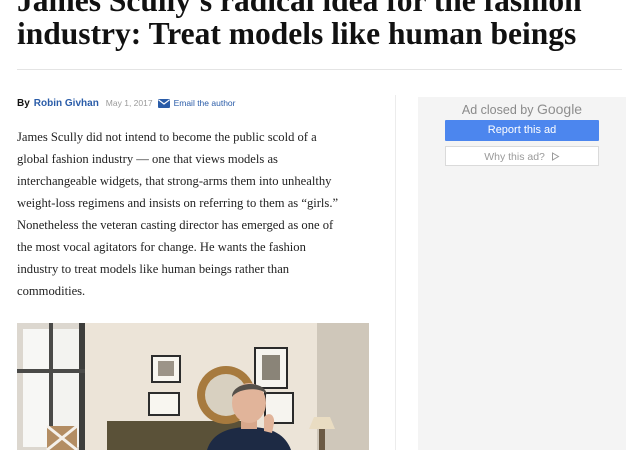 The image size is (640, 450). Describe the element at coordinates (51, 291) in the screenshot. I see `body-line: commodities.` at that location.